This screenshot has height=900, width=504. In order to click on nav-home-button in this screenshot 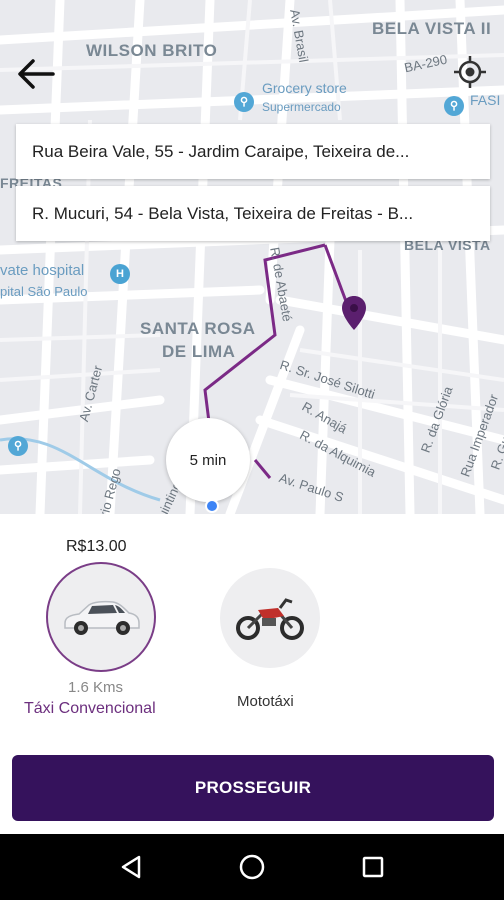, I will do `click(252, 867)`.